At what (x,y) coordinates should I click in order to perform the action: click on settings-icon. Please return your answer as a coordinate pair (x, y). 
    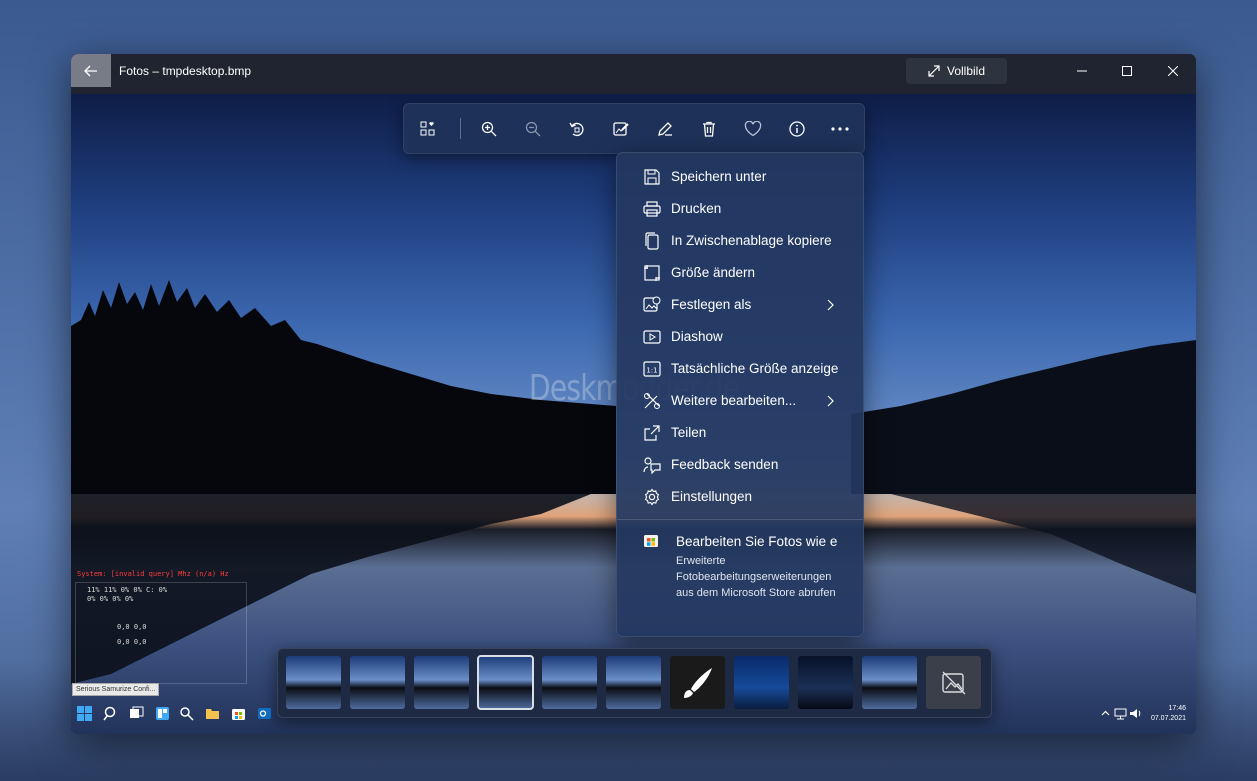
    Looking at the image, I should click on (652, 497).